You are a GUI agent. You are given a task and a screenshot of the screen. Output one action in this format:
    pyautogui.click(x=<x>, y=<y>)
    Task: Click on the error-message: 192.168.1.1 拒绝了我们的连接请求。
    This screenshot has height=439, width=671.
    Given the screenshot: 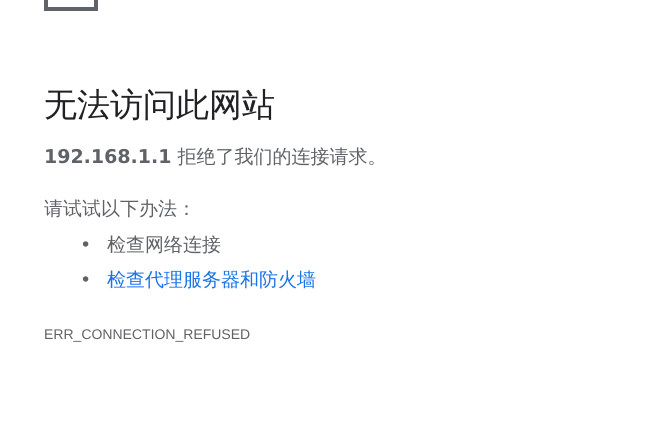 What is the action you would take?
    pyautogui.click(x=216, y=157)
    